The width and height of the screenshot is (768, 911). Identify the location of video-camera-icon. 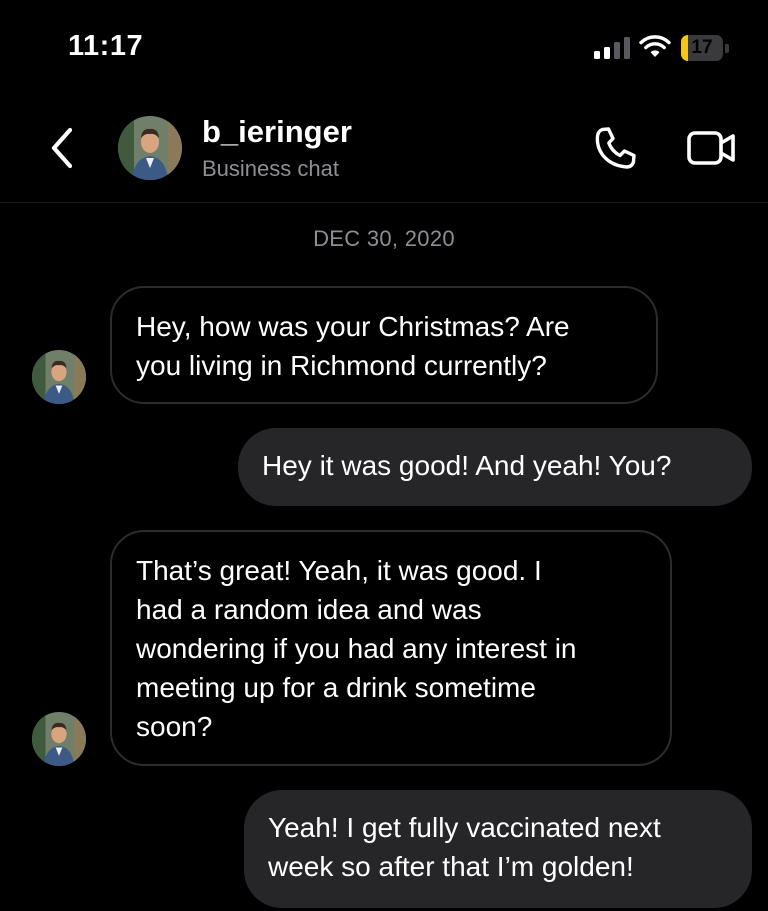
(711, 148).